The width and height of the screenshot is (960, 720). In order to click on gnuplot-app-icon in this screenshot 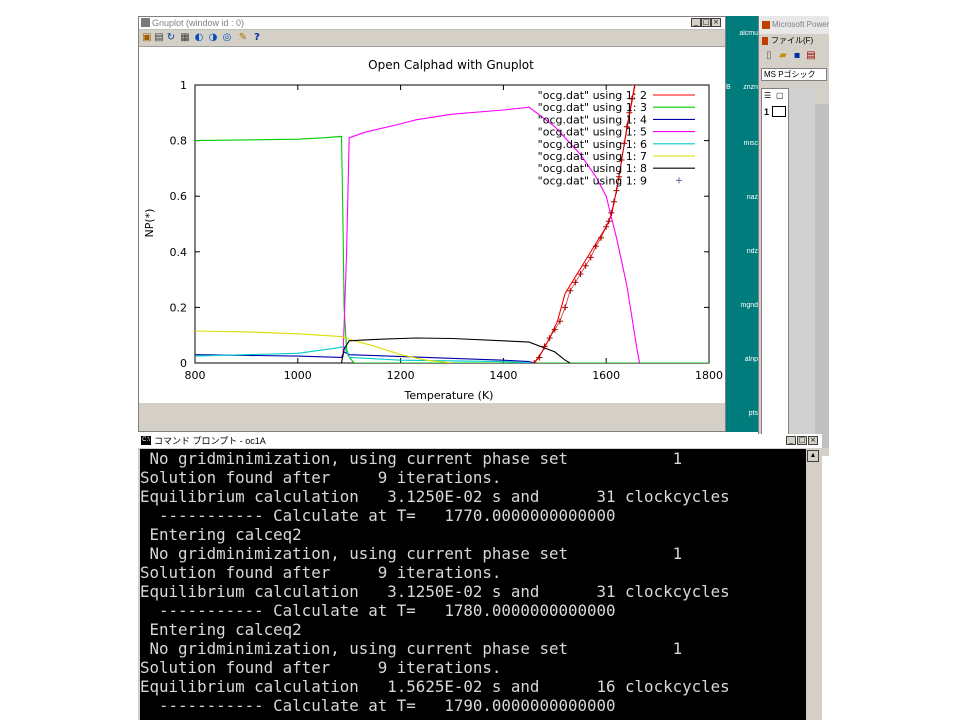, I will do `click(145, 22)`.